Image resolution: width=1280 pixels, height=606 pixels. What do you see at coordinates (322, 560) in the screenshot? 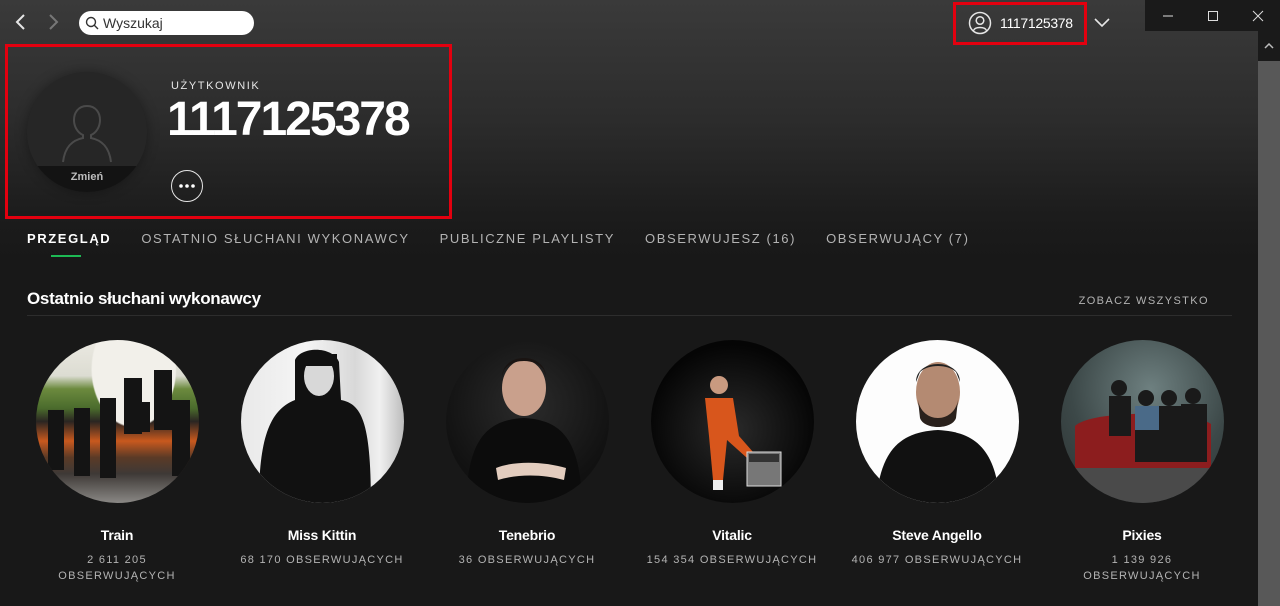
I see `artist-followers: 68 170 OBSERWUJĄCYCH` at bounding box center [322, 560].